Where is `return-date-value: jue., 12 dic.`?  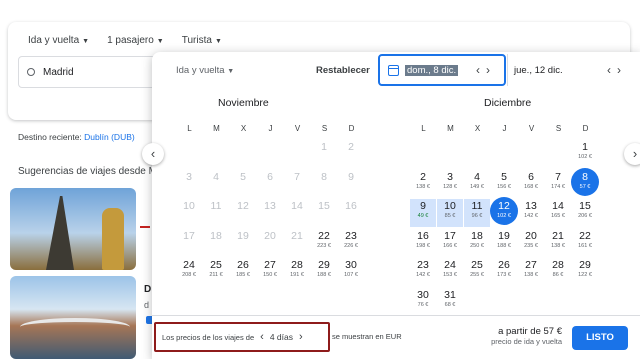
return-date-value: jue., 12 dic. is located at coordinates (538, 70).